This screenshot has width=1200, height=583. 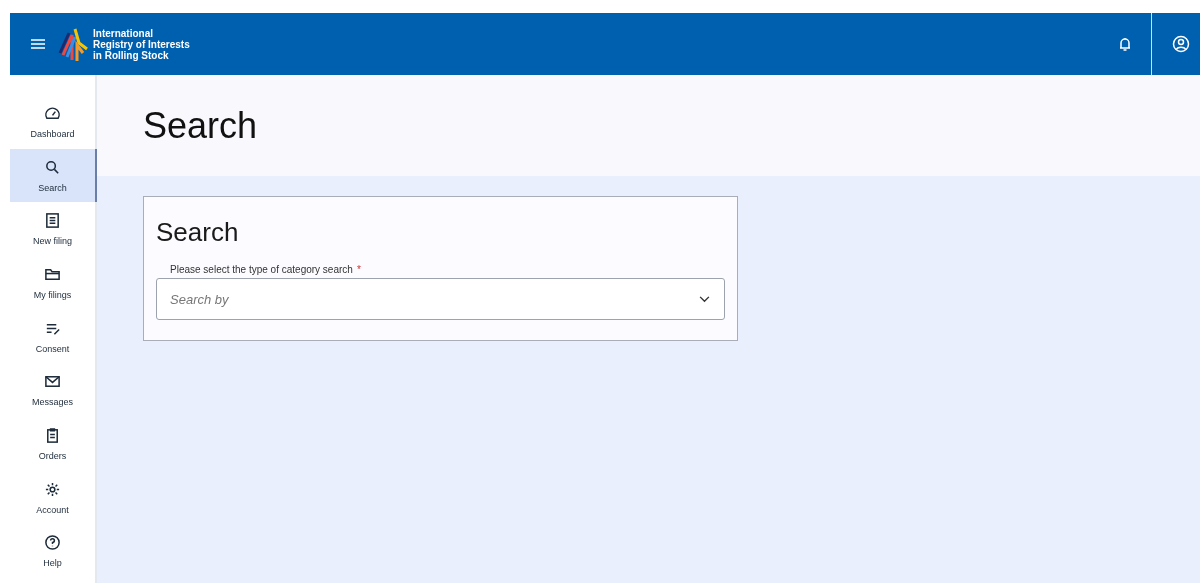 I want to click on chevron-down-icon, so click(x=704, y=299).